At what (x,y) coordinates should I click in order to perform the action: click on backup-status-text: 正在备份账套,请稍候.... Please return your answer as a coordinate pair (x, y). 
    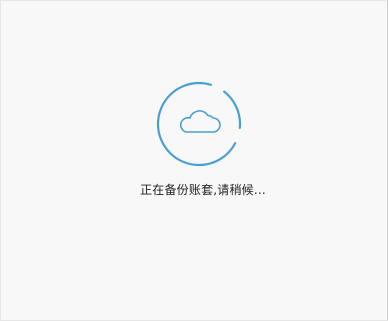
    Looking at the image, I should click on (203, 190).